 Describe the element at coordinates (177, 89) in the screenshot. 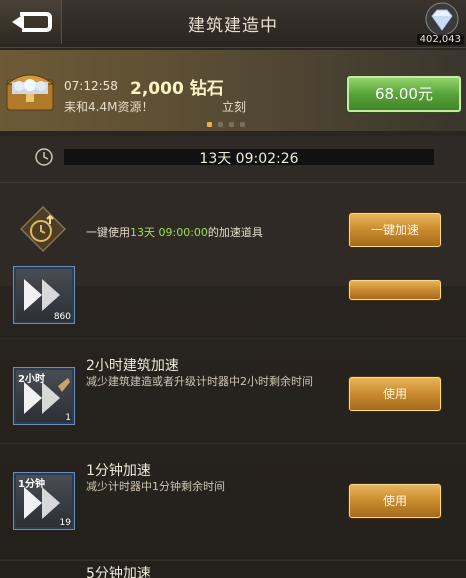

I see `offer-amount: 2,000 钻石` at that location.